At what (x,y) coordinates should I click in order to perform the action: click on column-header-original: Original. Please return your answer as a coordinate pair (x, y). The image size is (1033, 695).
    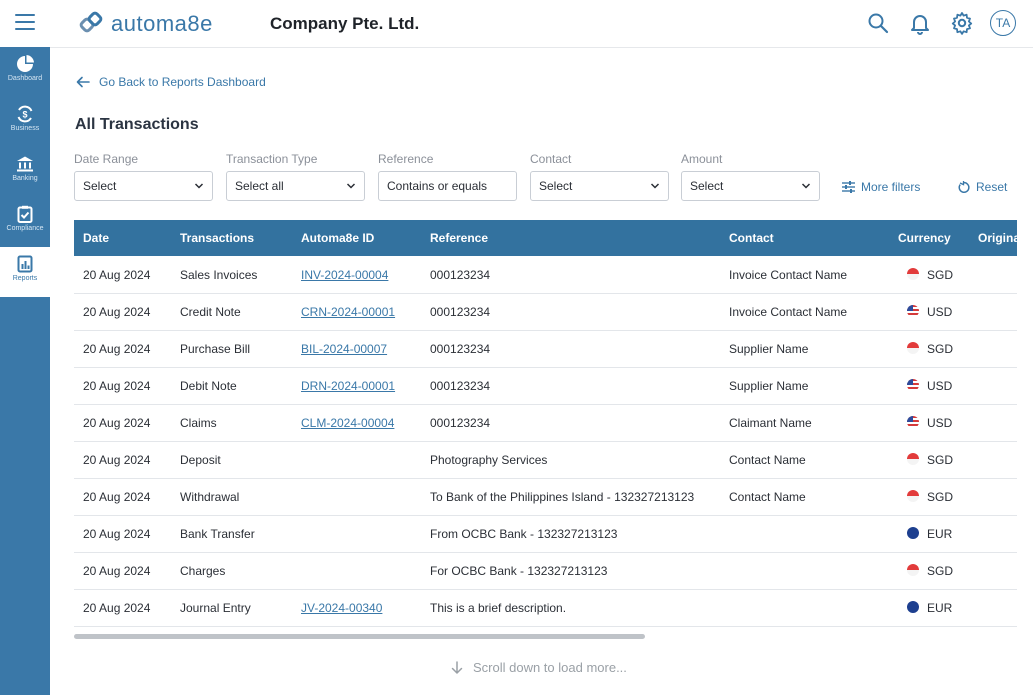
    Looking at the image, I should click on (997, 238).